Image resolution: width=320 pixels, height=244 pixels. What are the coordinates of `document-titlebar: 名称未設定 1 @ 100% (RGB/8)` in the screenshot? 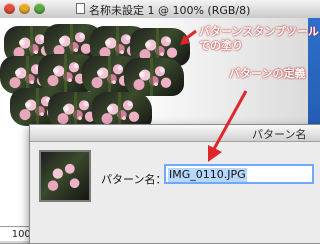 It's located at (160, 9).